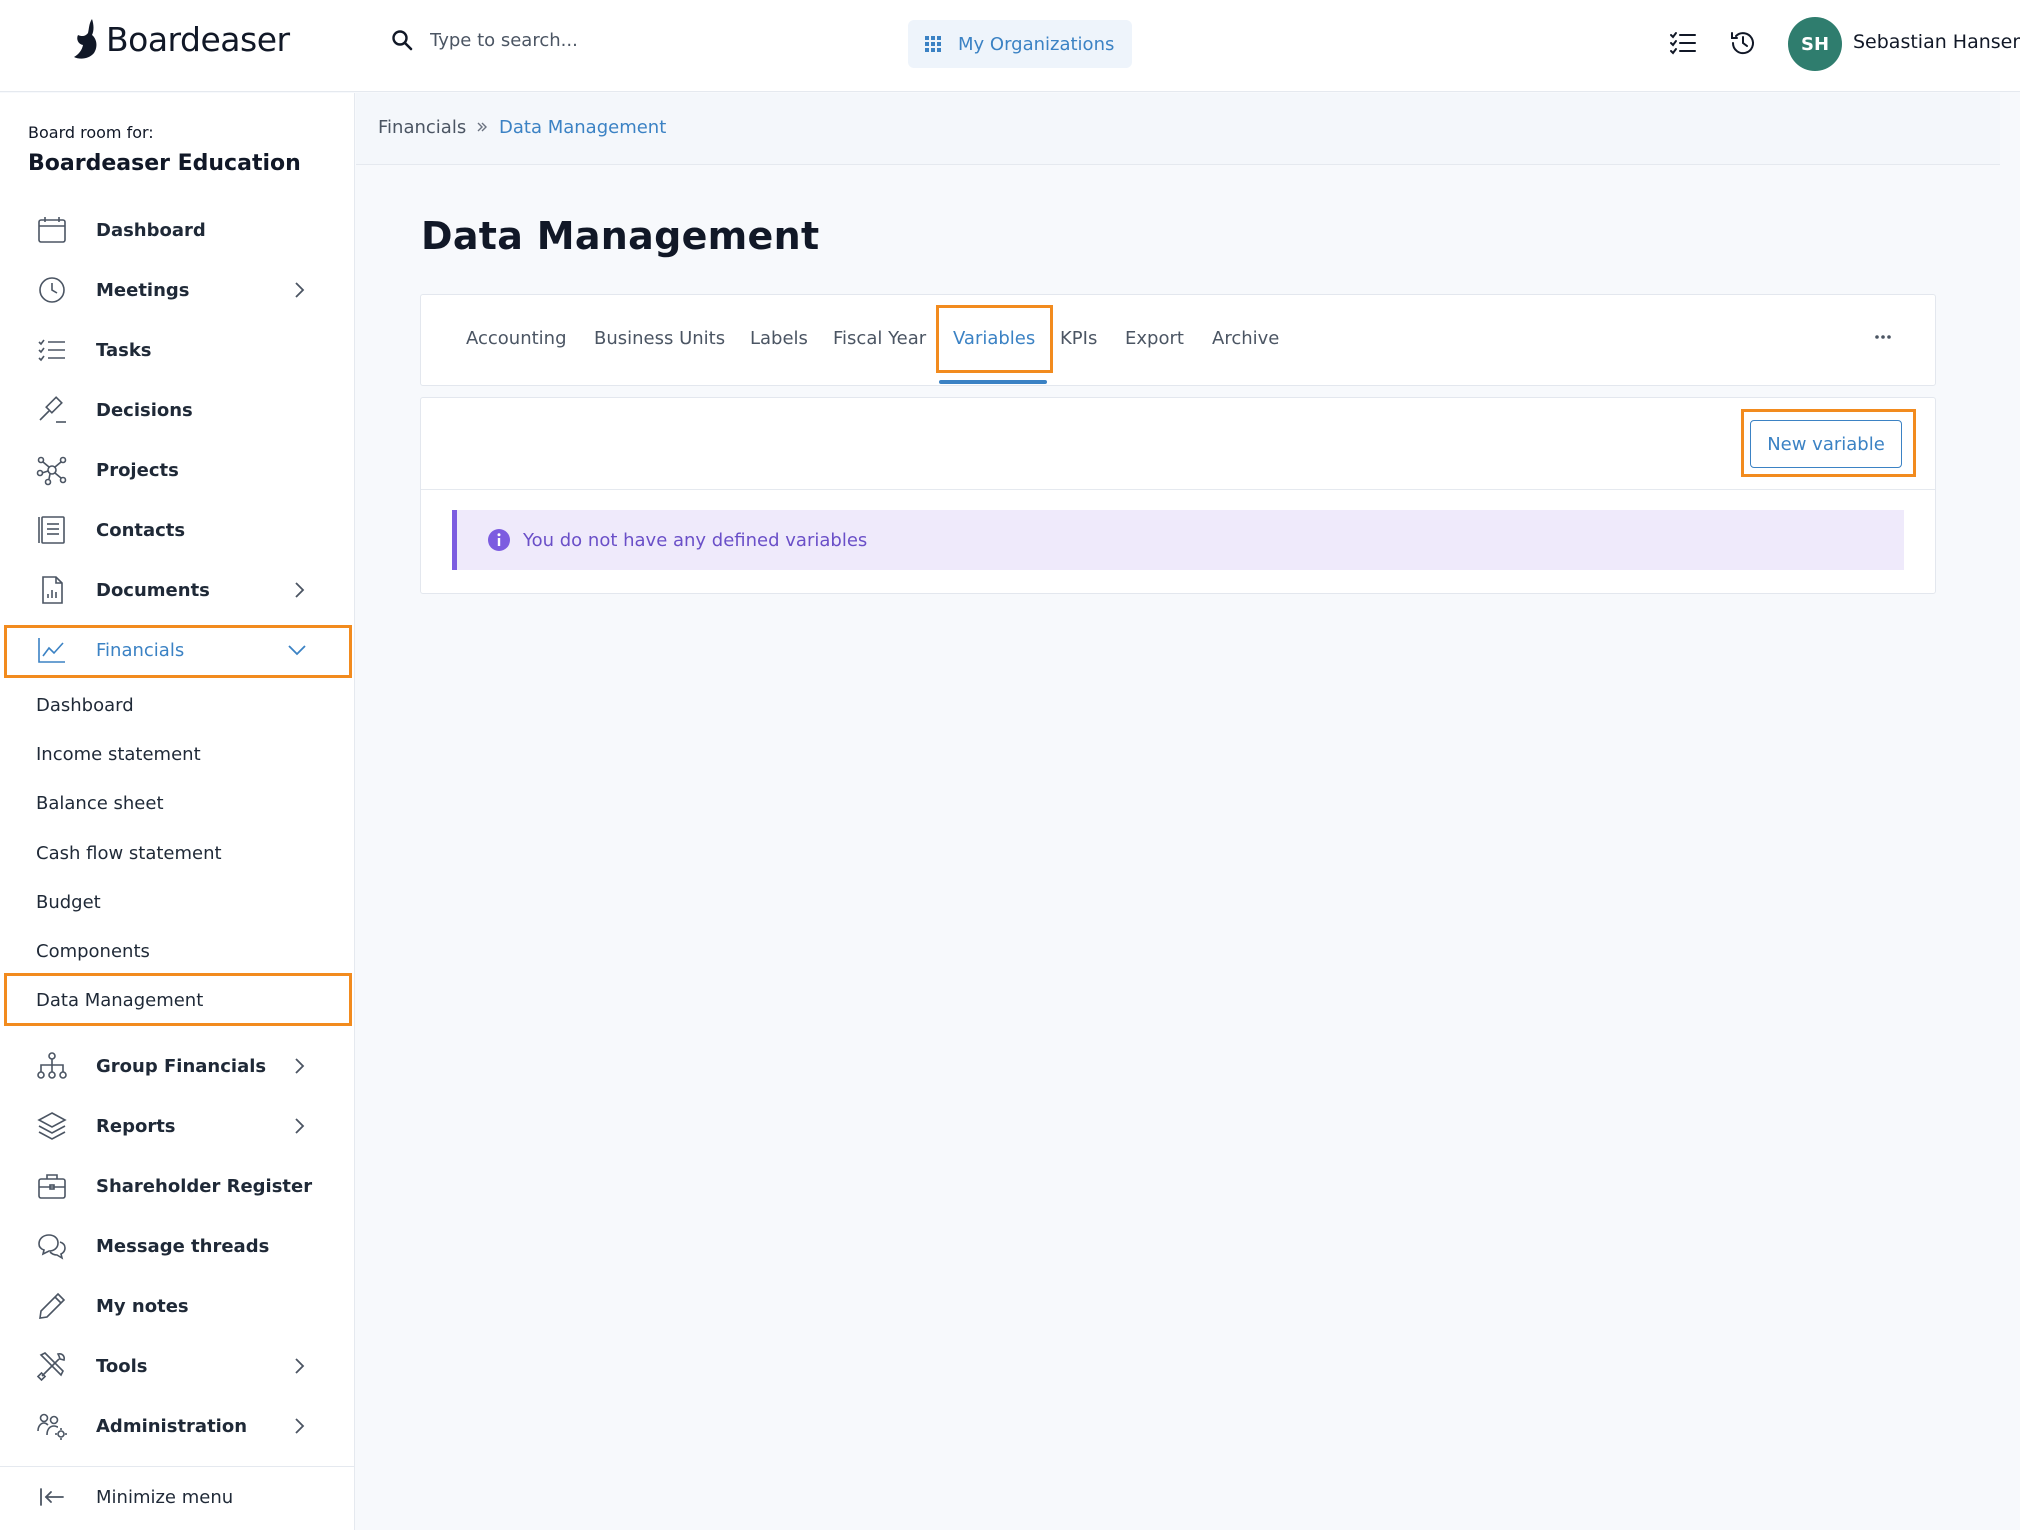  Describe the element at coordinates (779, 338) in the screenshot. I see `tab-labels: Labels` at that location.